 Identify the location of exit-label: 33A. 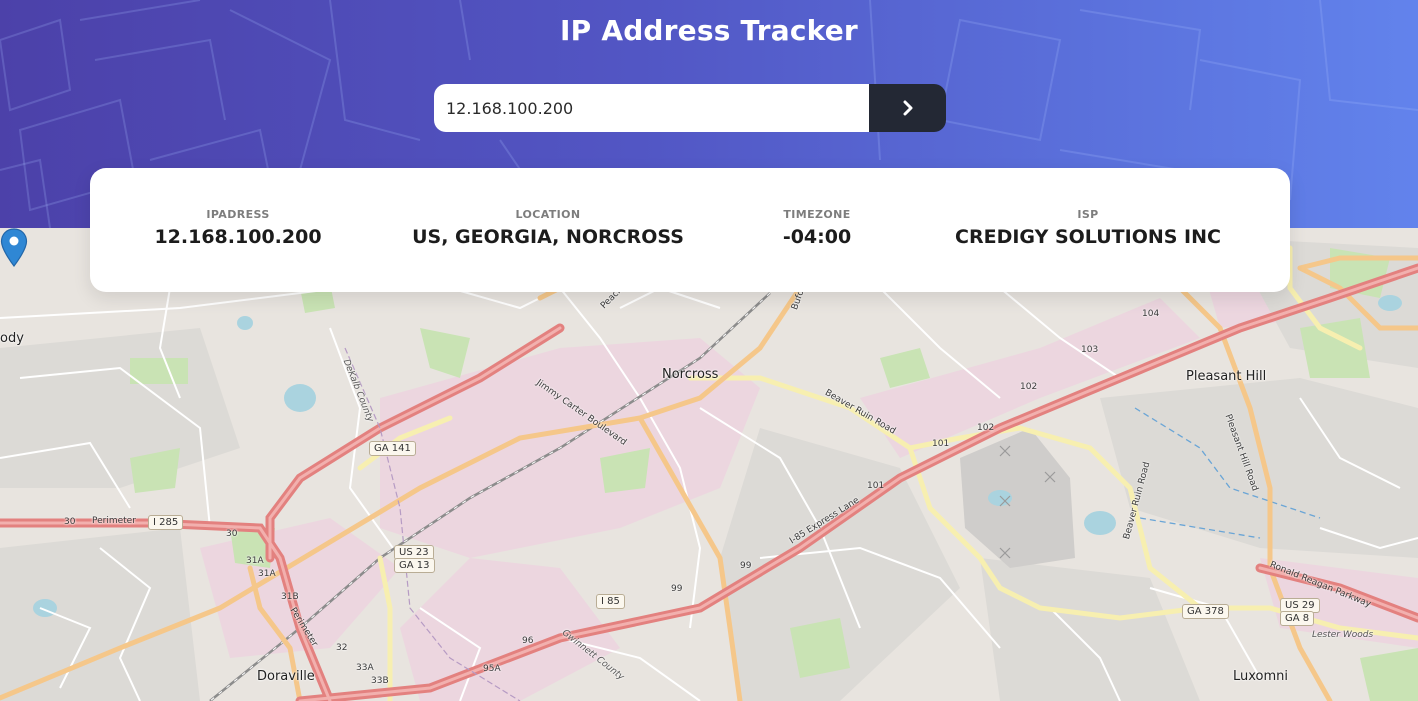
(365, 668).